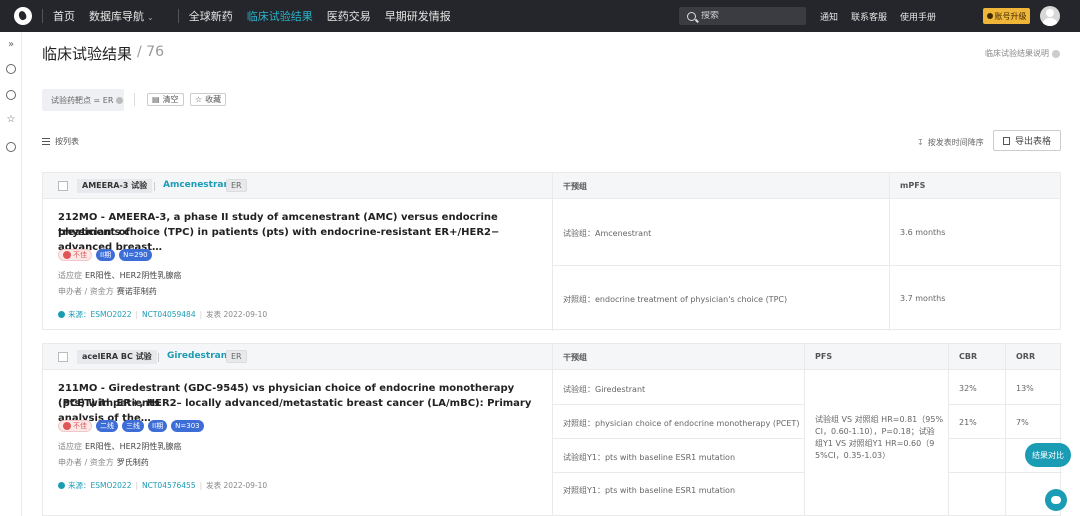 Image resolution: width=1080 pixels, height=516 pixels. I want to click on trash-icon: ▤, so click(156, 99).